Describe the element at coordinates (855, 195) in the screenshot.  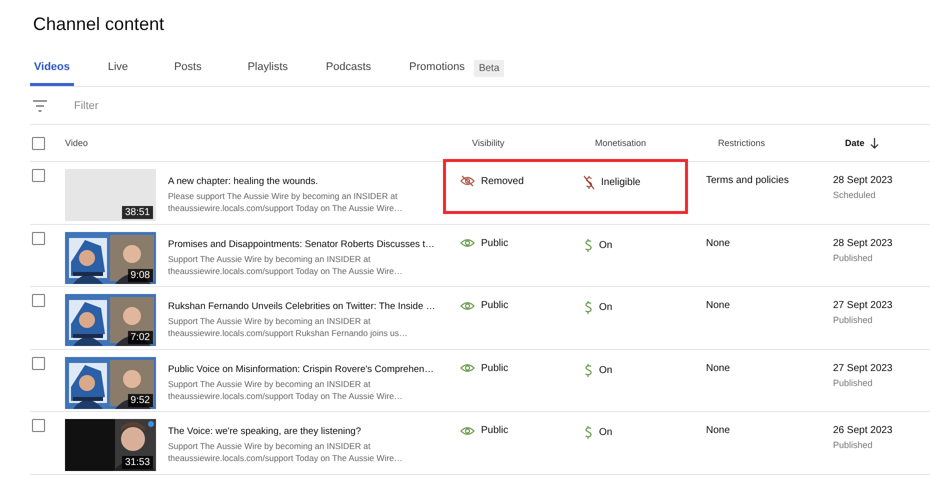
I see `publish-status: Scheduled` at that location.